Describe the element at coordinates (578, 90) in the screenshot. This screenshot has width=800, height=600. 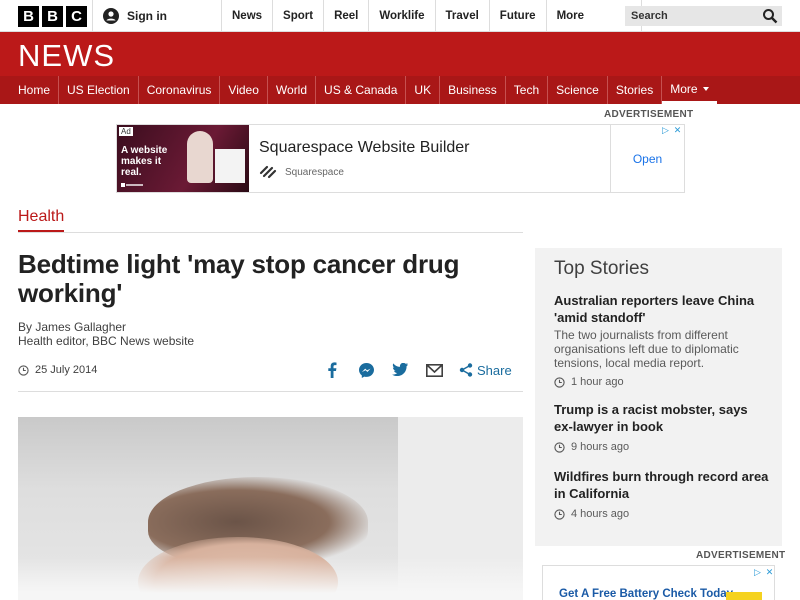
I see `news-nav-science: Science` at that location.